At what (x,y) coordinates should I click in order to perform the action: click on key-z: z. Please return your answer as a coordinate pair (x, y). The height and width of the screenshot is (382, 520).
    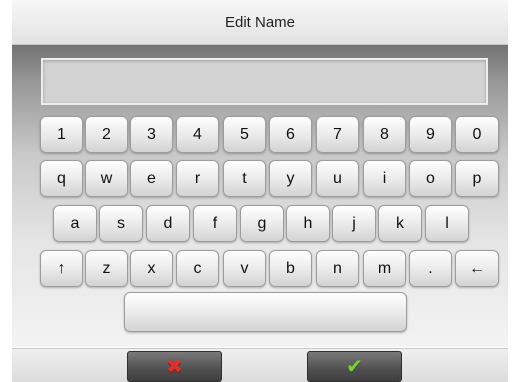
    Looking at the image, I should click on (106, 268).